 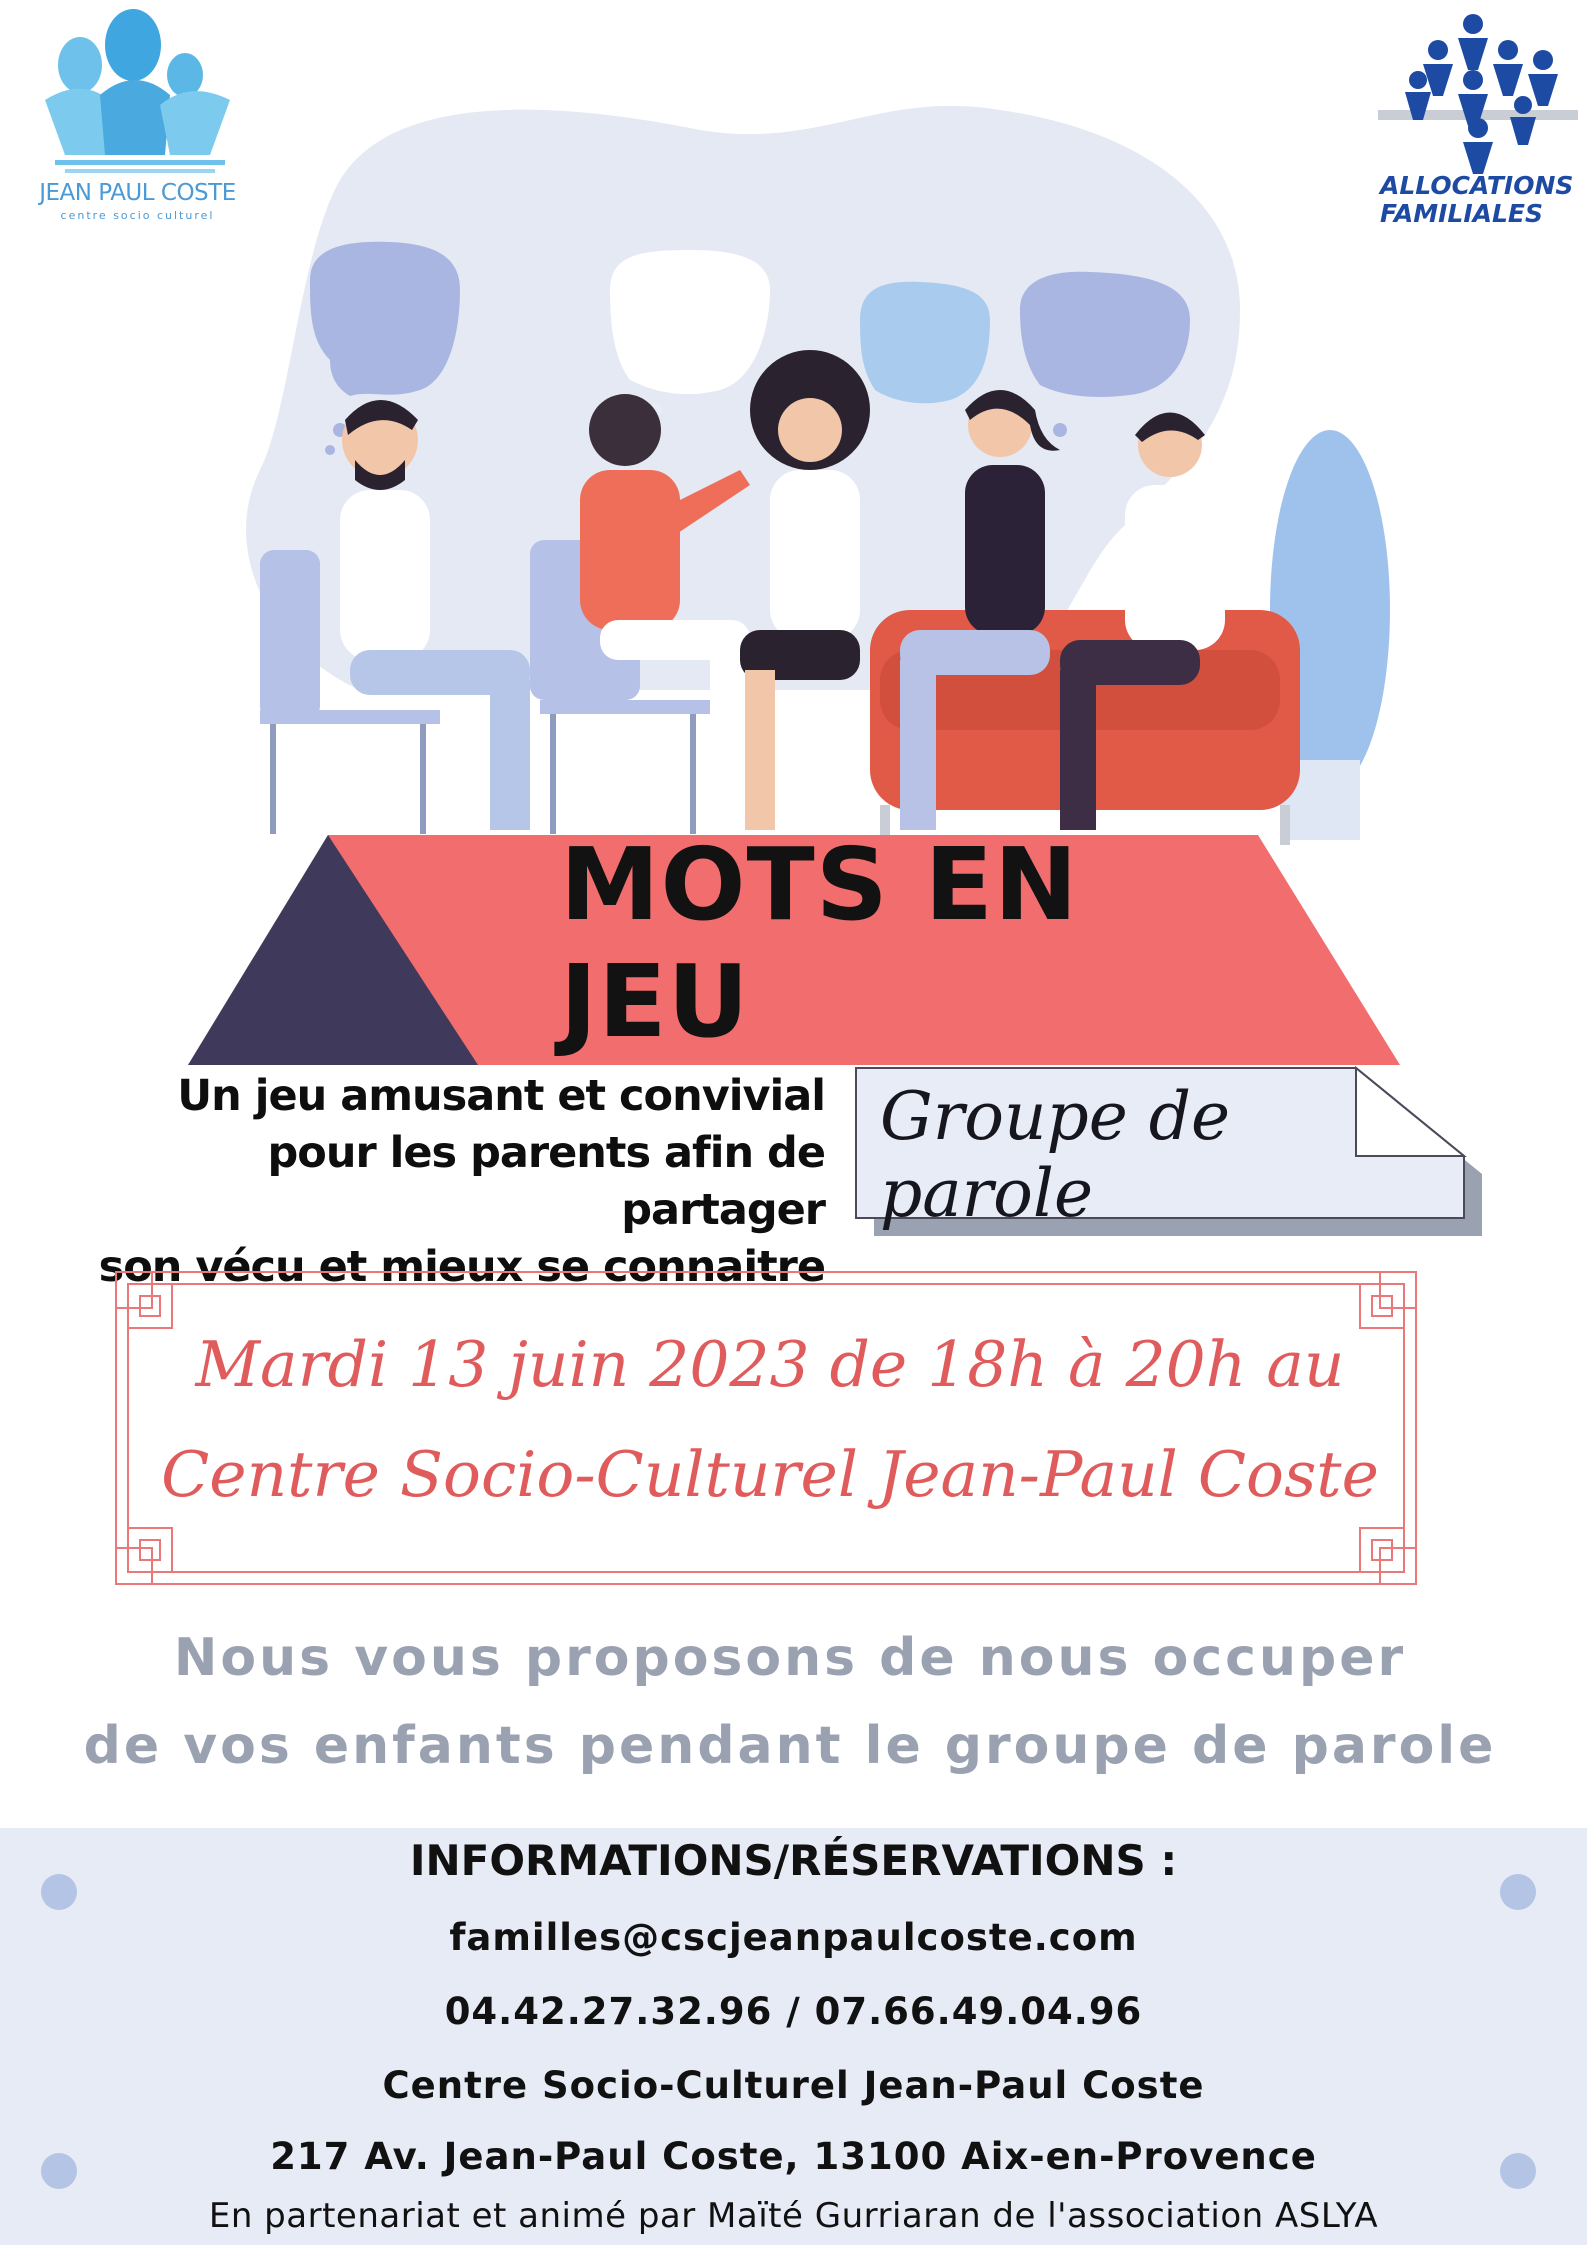 I want to click on caf-line-2: FAMILIALES, so click(x=1461, y=213).